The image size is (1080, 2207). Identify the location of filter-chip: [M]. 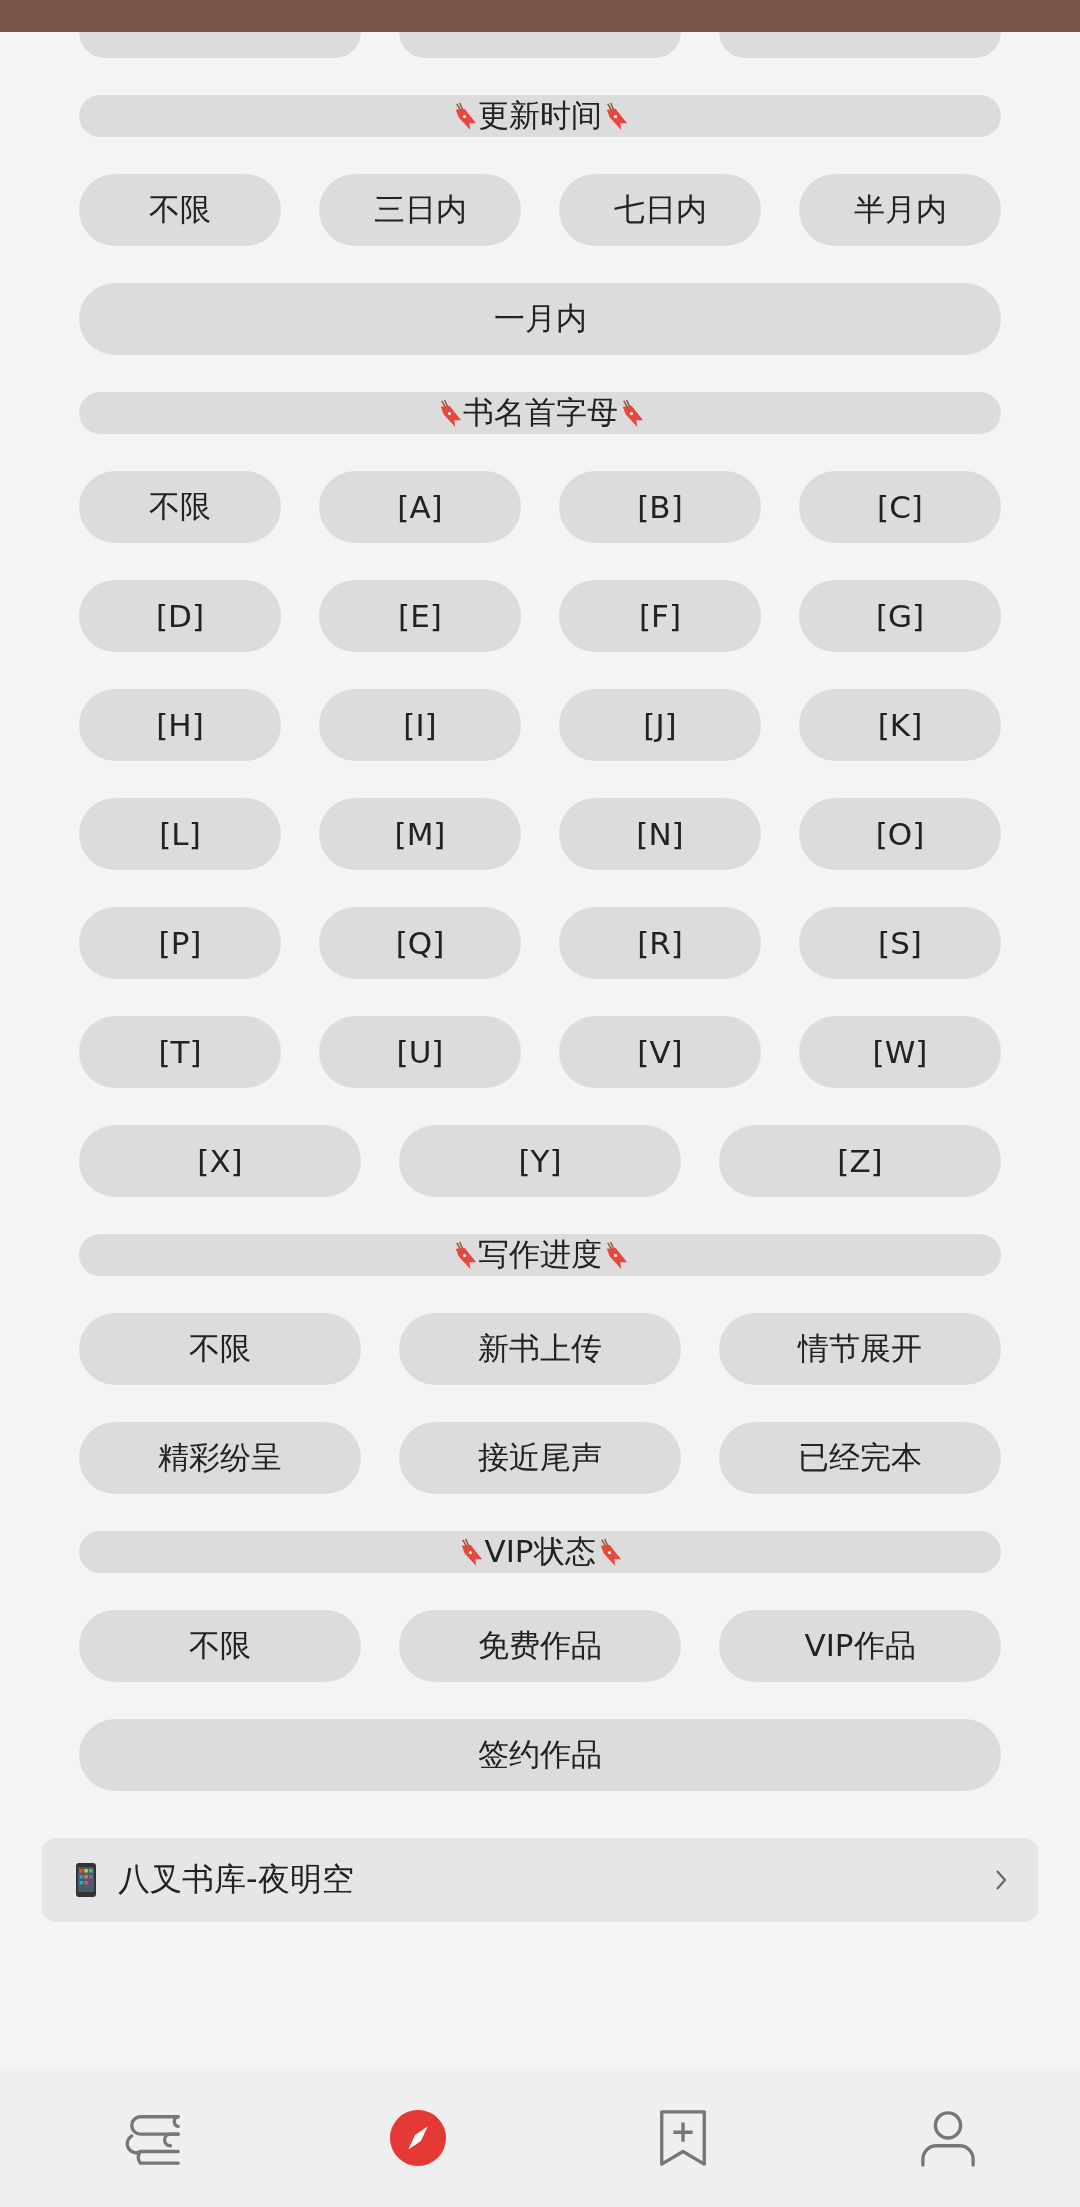
(420, 834).